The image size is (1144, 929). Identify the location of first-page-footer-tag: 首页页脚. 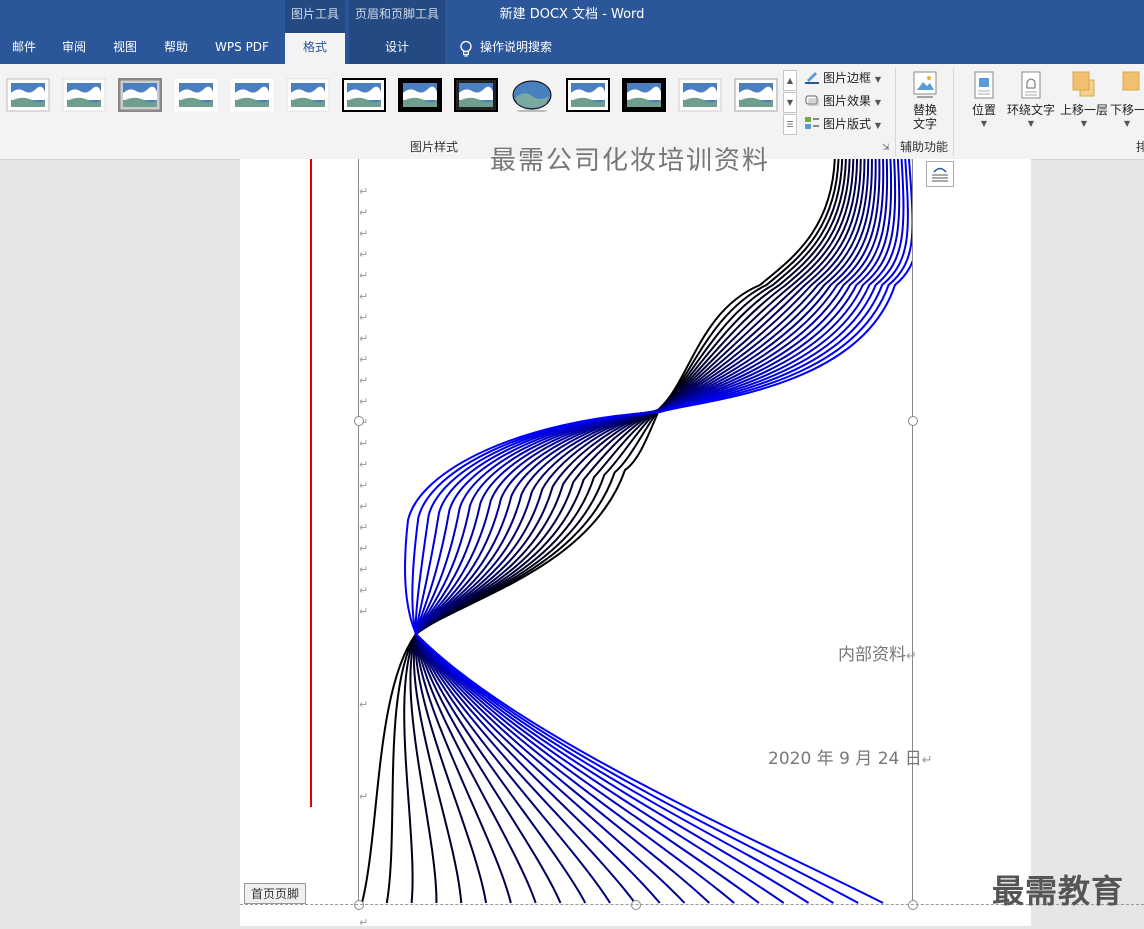
(275, 893).